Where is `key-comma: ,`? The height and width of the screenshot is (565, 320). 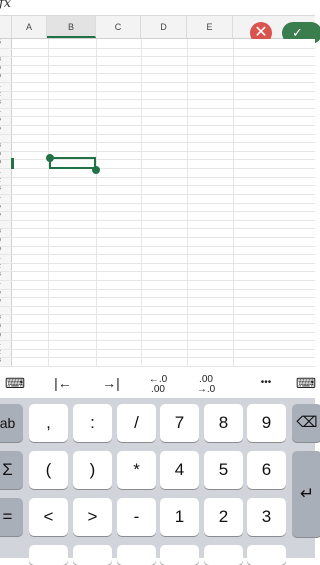
key-comma: , is located at coordinates (48, 423).